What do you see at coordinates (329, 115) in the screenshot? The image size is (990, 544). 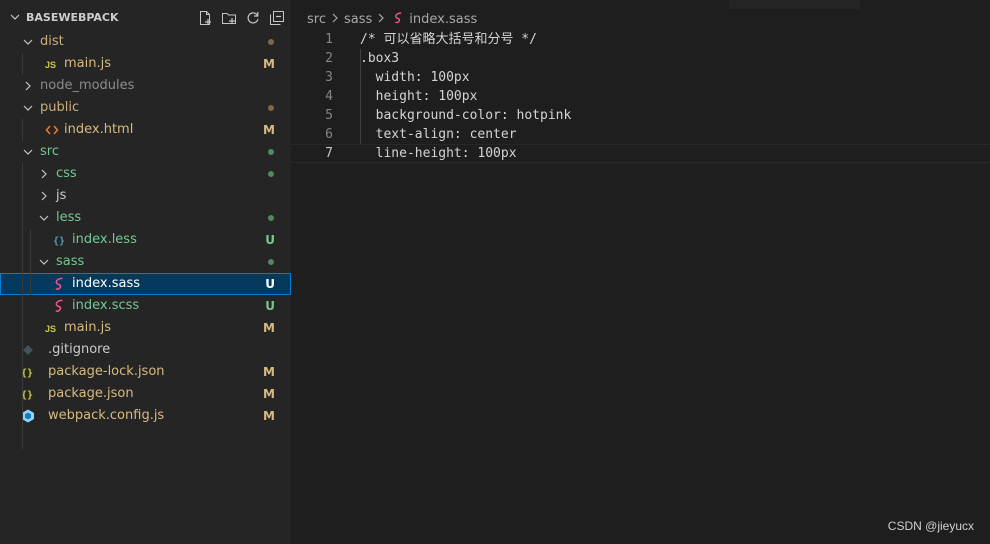 I see `line-number: 5` at bounding box center [329, 115].